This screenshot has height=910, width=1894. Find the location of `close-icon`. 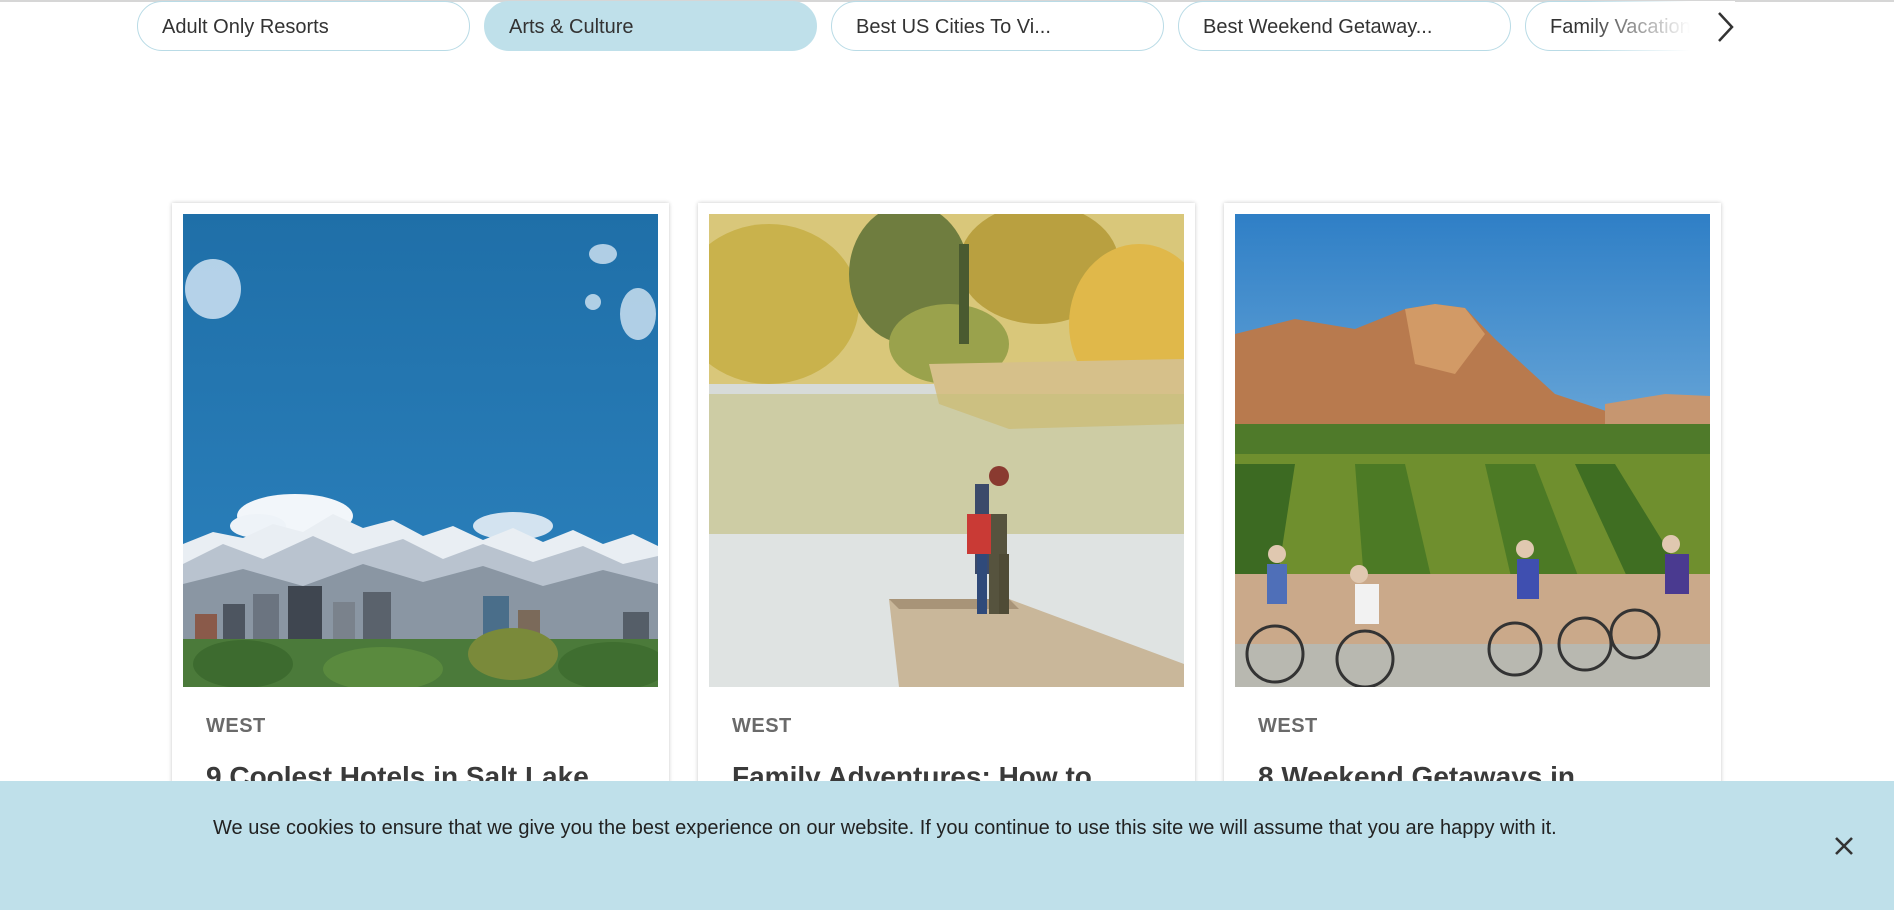

close-icon is located at coordinates (1844, 846).